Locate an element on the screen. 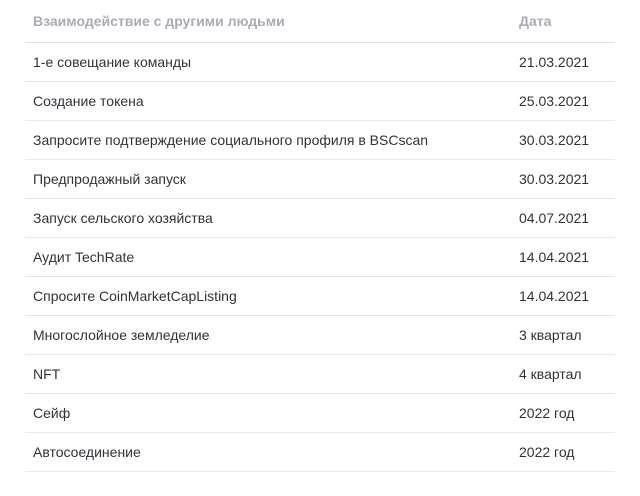  interaction-cell: Автосоединение is located at coordinates (268, 452).